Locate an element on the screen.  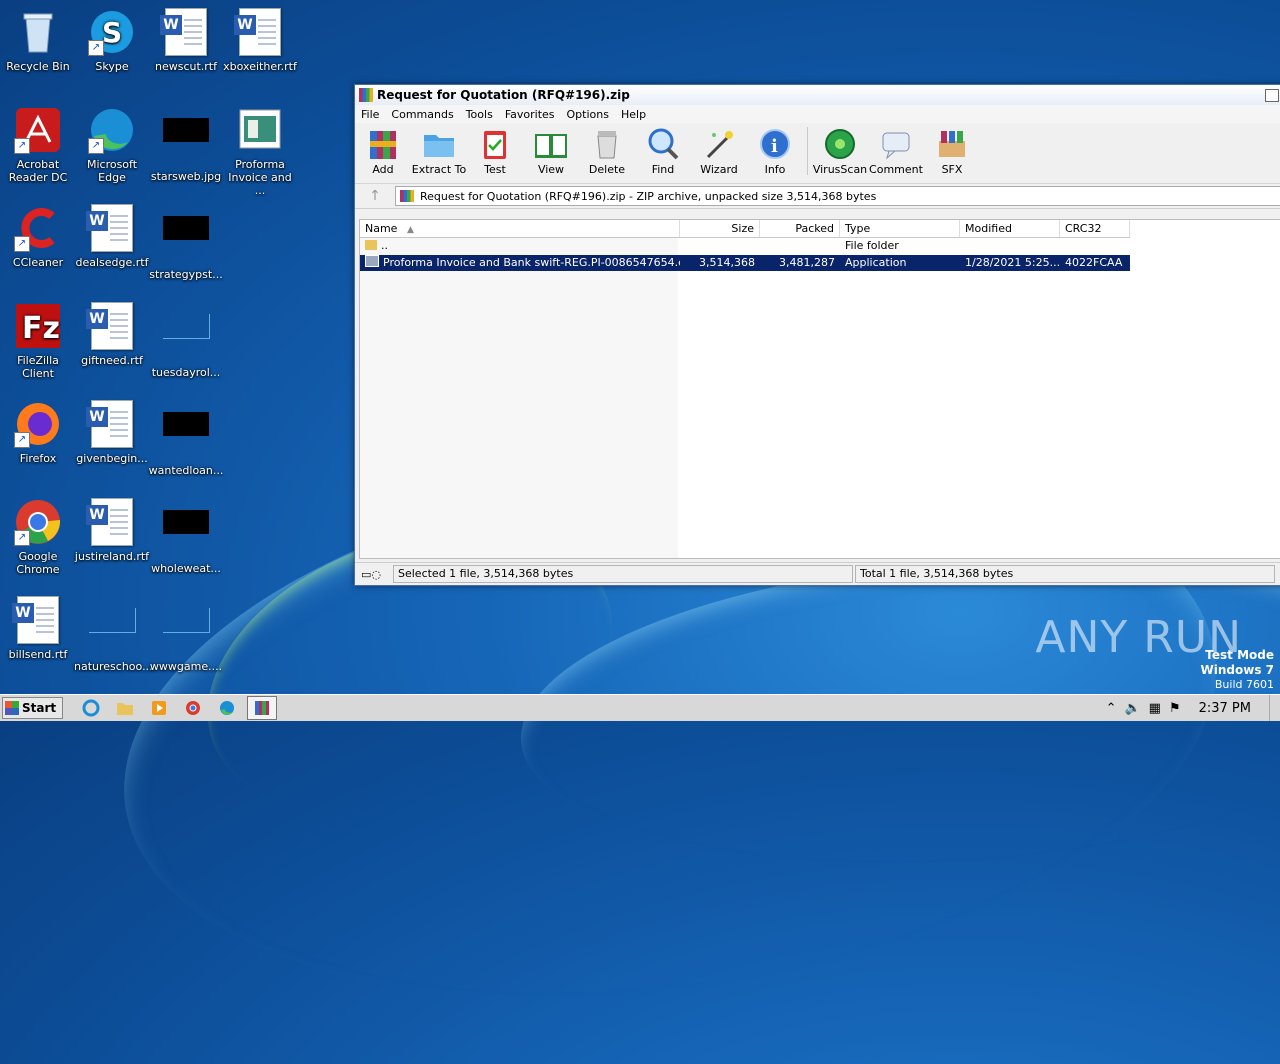
menu-tools: Tools is located at coordinates (479, 114).